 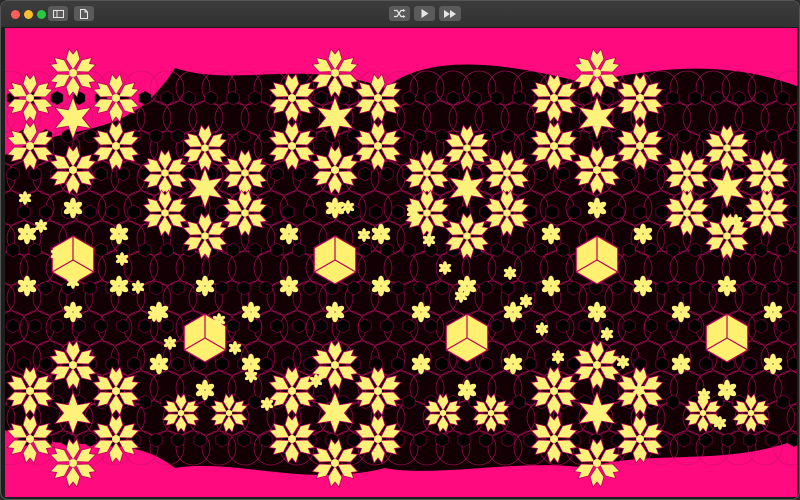 I want to click on document-icon, so click(x=84, y=13).